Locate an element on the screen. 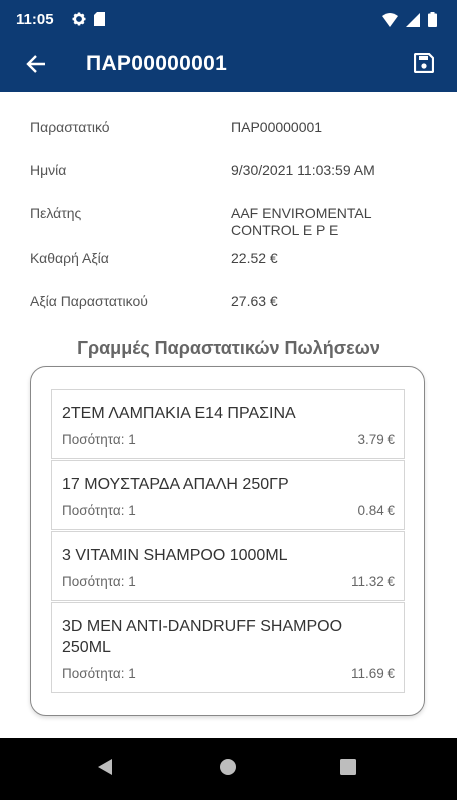 Image resolution: width=457 pixels, height=800 pixels. nav-back-icon is located at coordinates (105, 769).